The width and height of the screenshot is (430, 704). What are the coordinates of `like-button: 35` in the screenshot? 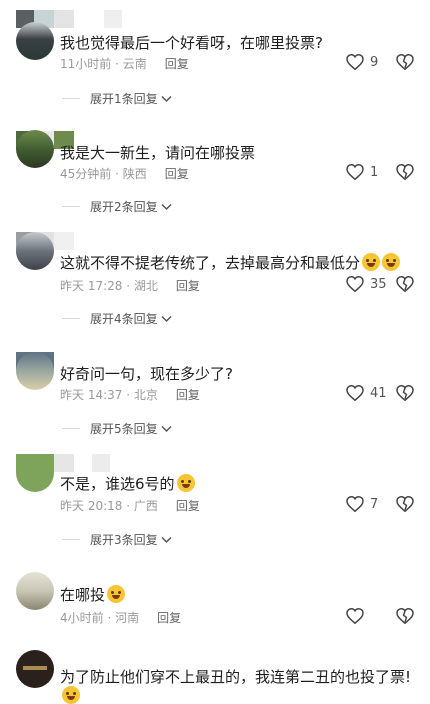 It's located at (366, 284).